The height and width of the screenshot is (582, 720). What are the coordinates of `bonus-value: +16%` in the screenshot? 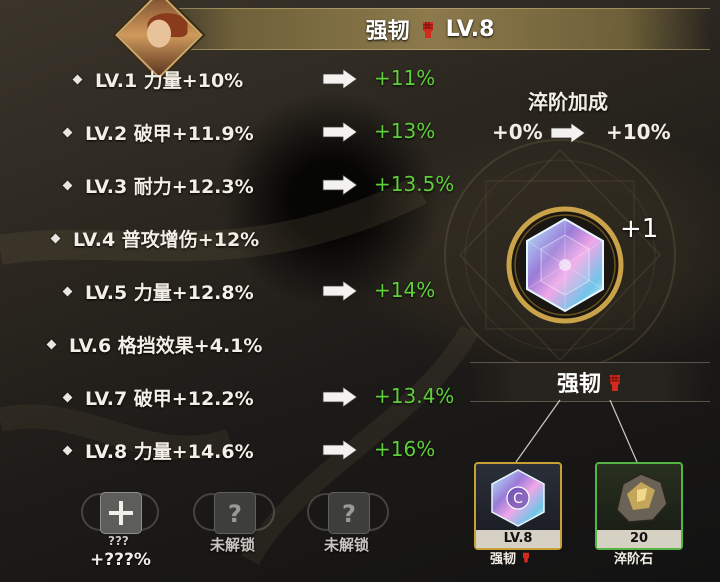 It's located at (405, 449).